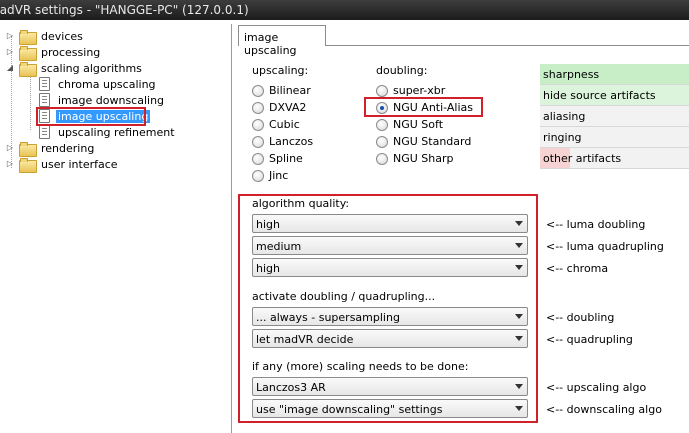 Image resolution: width=689 pixels, height=433 pixels. I want to click on tab-image-upscaling: image upscaling, so click(282, 41).